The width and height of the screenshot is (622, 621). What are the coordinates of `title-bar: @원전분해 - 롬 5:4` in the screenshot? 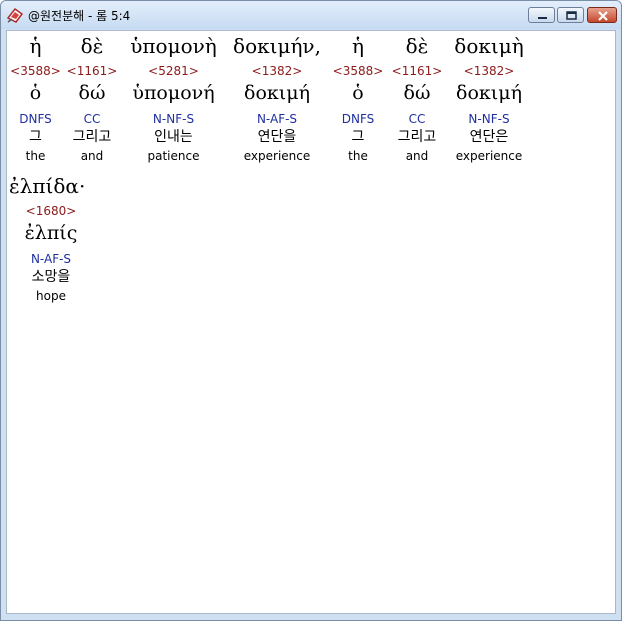 It's located at (311, 15).